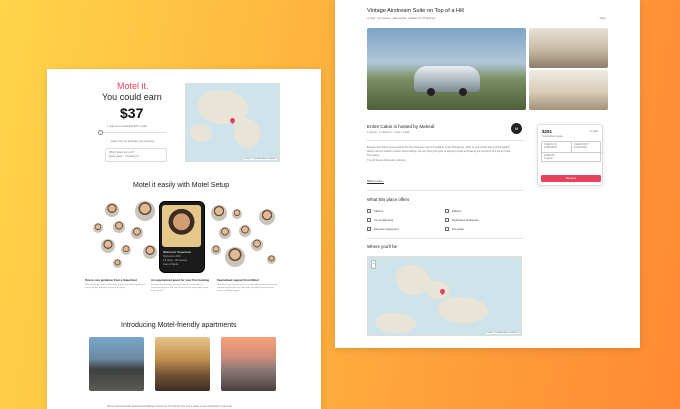 The image size is (680, 409). Describe the element at coordinates (132, 113) in the screenshot. I see `earn-amount: $37` at that location.